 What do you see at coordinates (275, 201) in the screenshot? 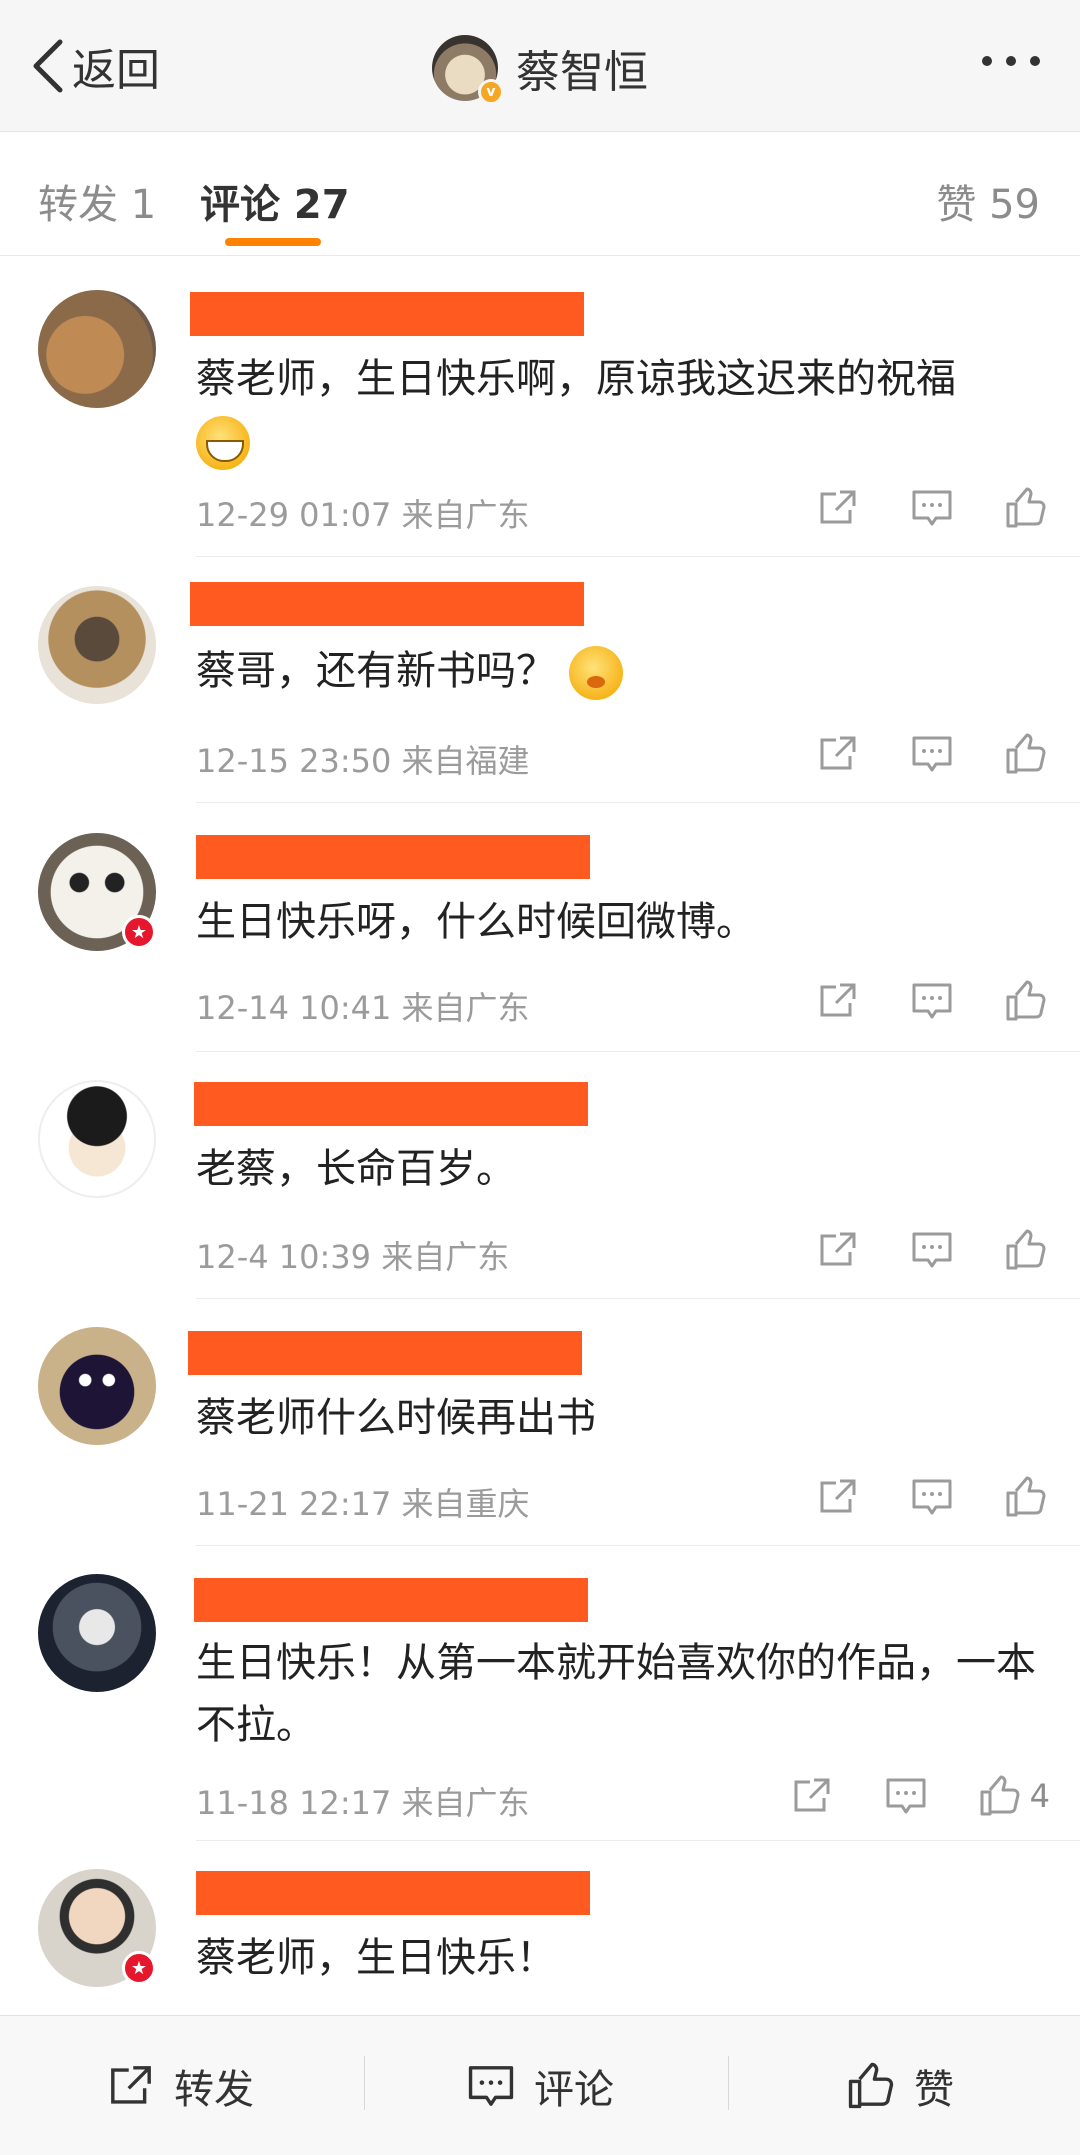
I see `tab-comment: 评论 27` at bounding box center [275, 201].